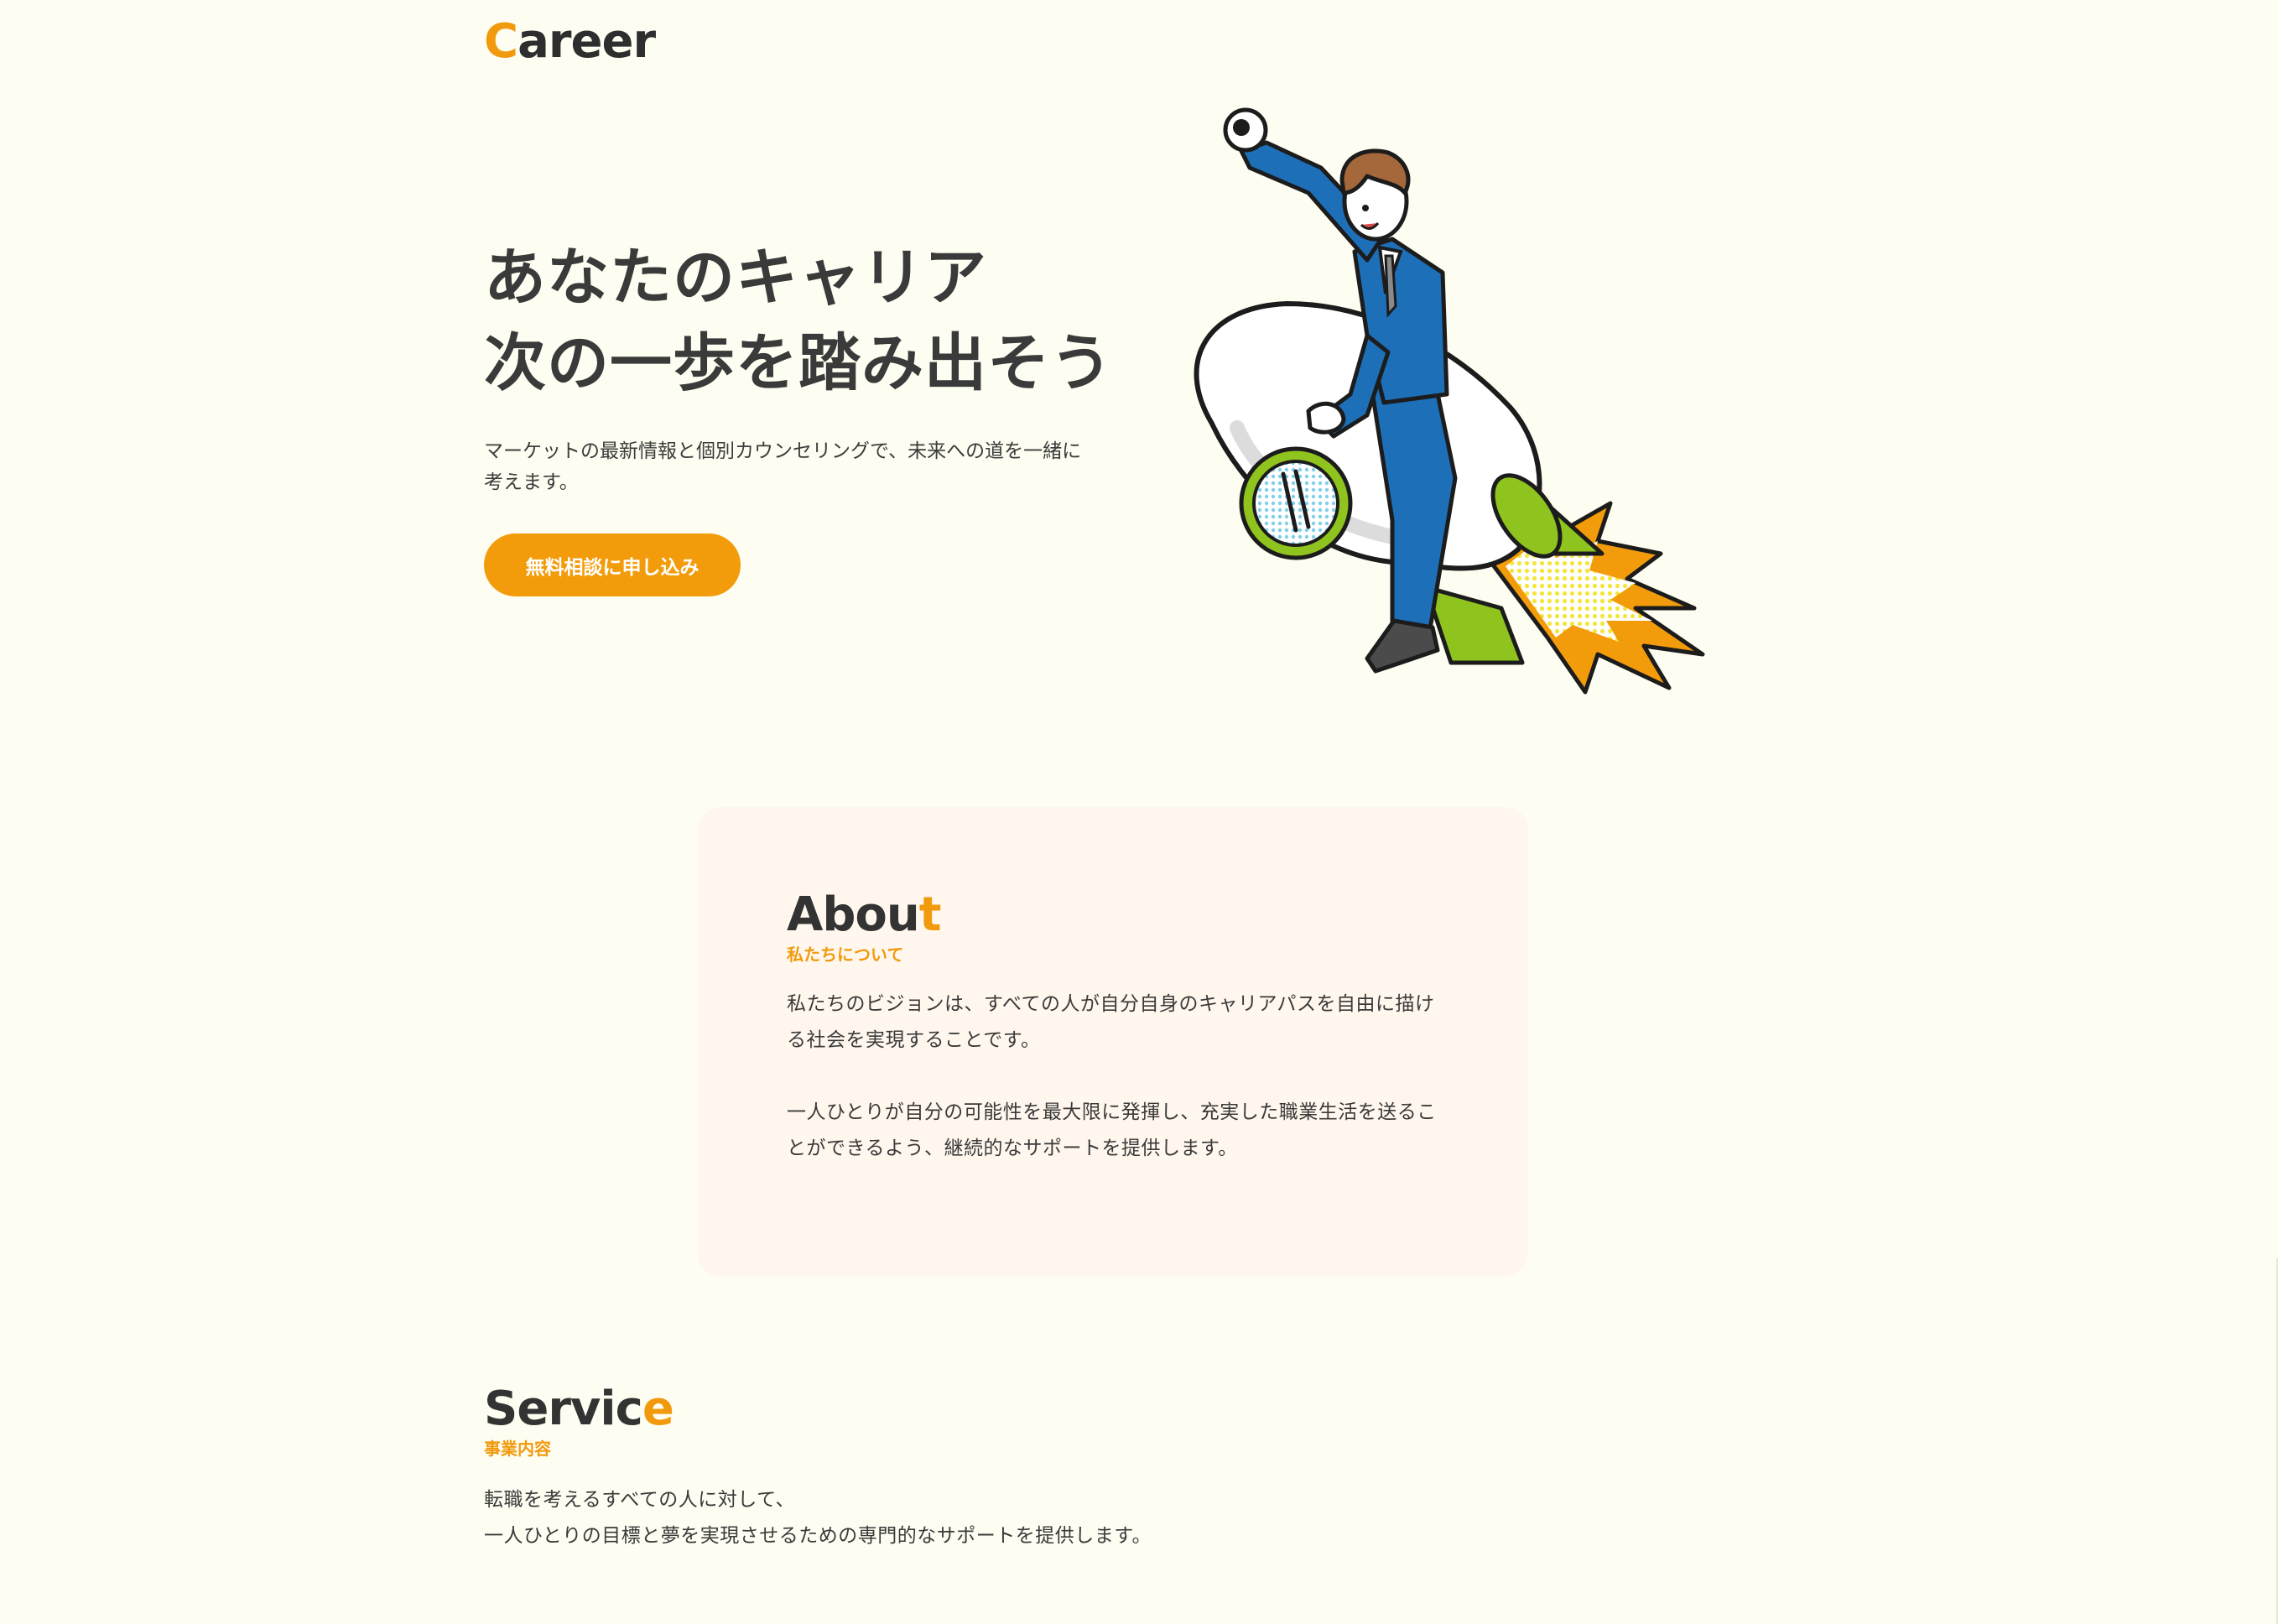  I want to click on logo-text: areer, so click(586, 41).